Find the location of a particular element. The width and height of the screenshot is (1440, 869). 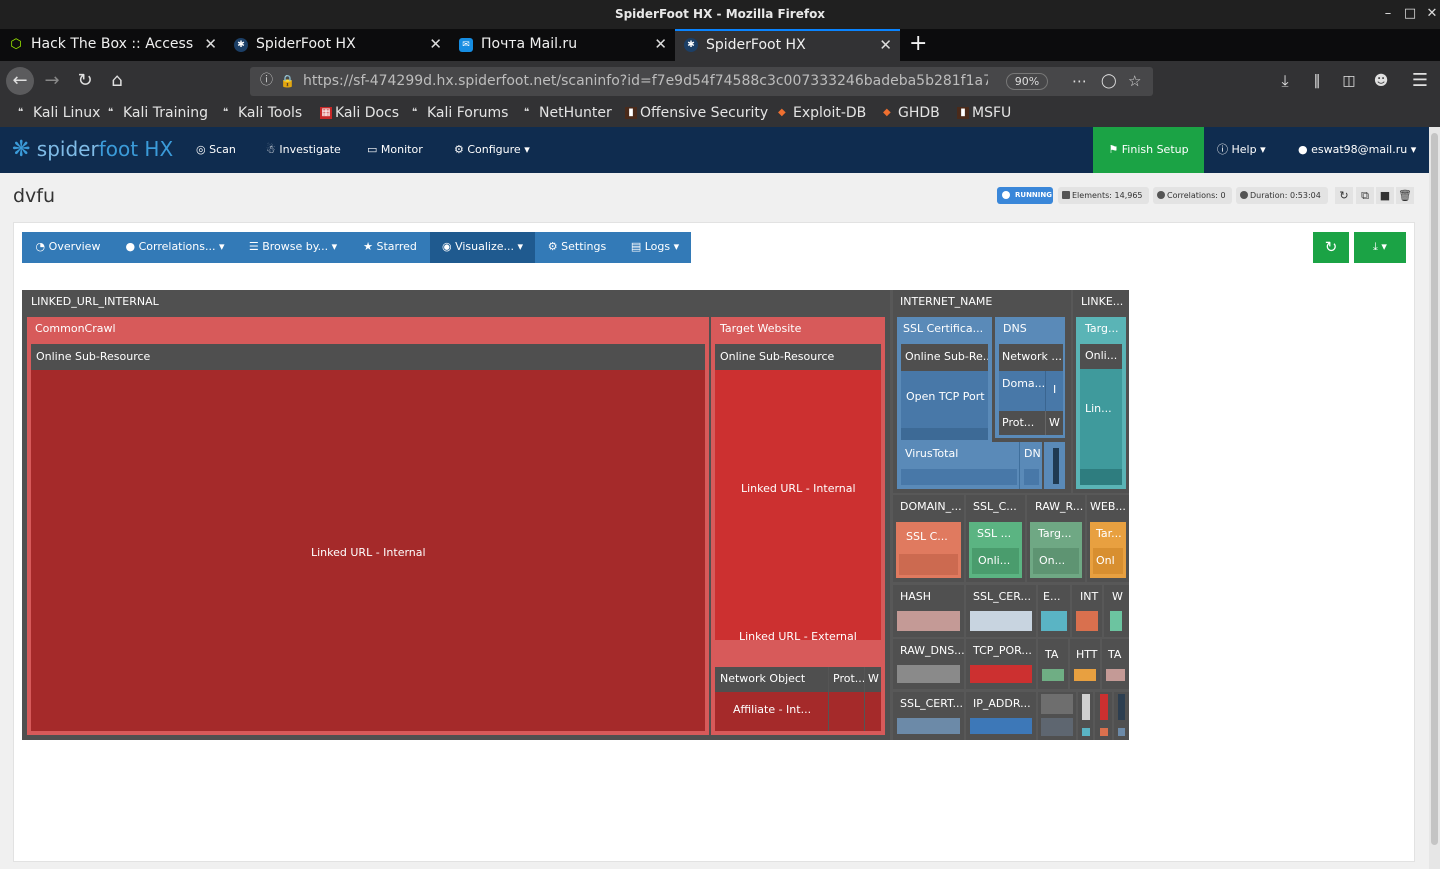

tm-small-d is located at coordinates (1121, 716).